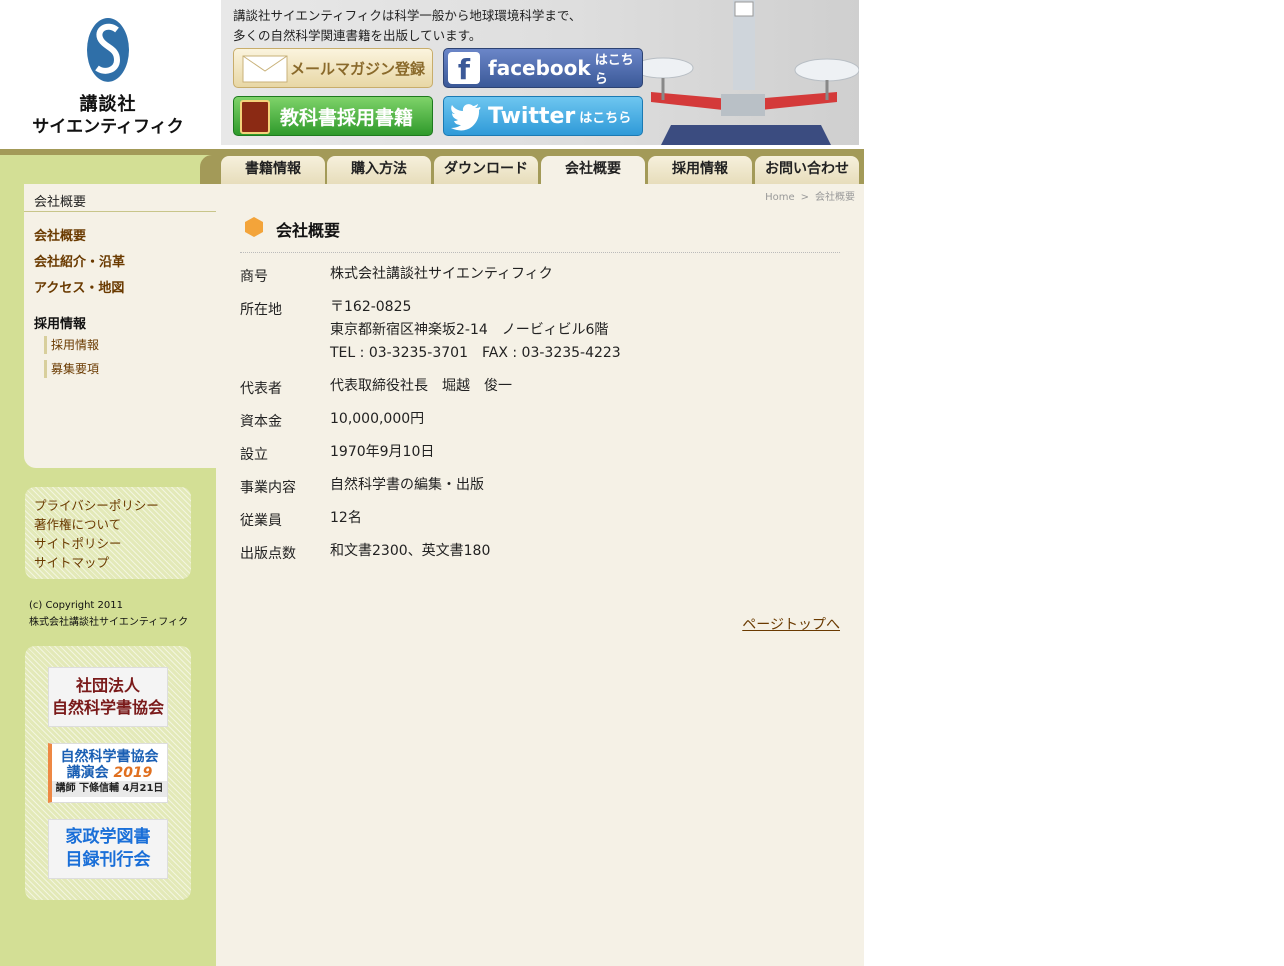 The height and width of the screenshot is (966, 1284). I want to click on sidebar-item-job-requirements: 募集要項, so click(71, 369).